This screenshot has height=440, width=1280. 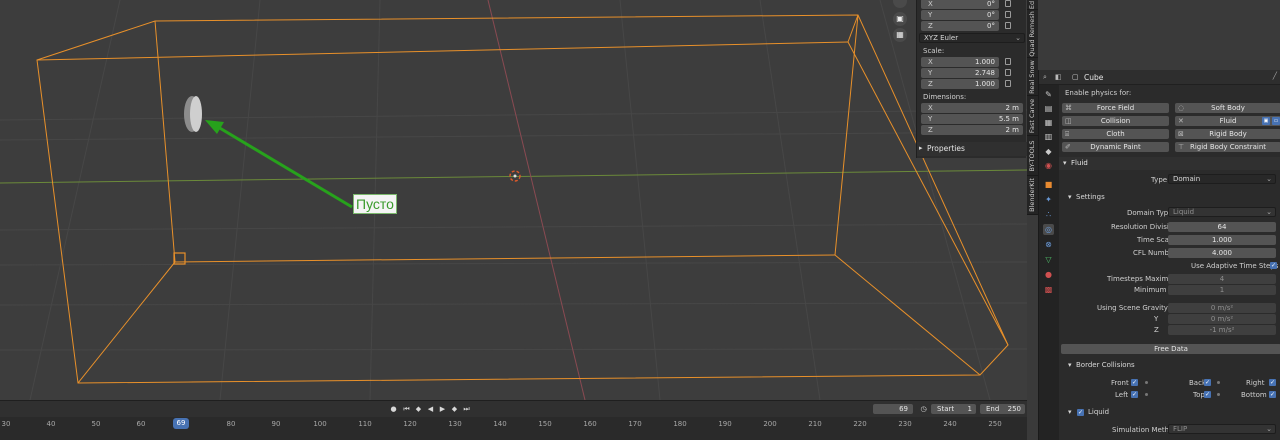 I want to click on prev-keyframe-button: ◆, so click(x=418, y=409).